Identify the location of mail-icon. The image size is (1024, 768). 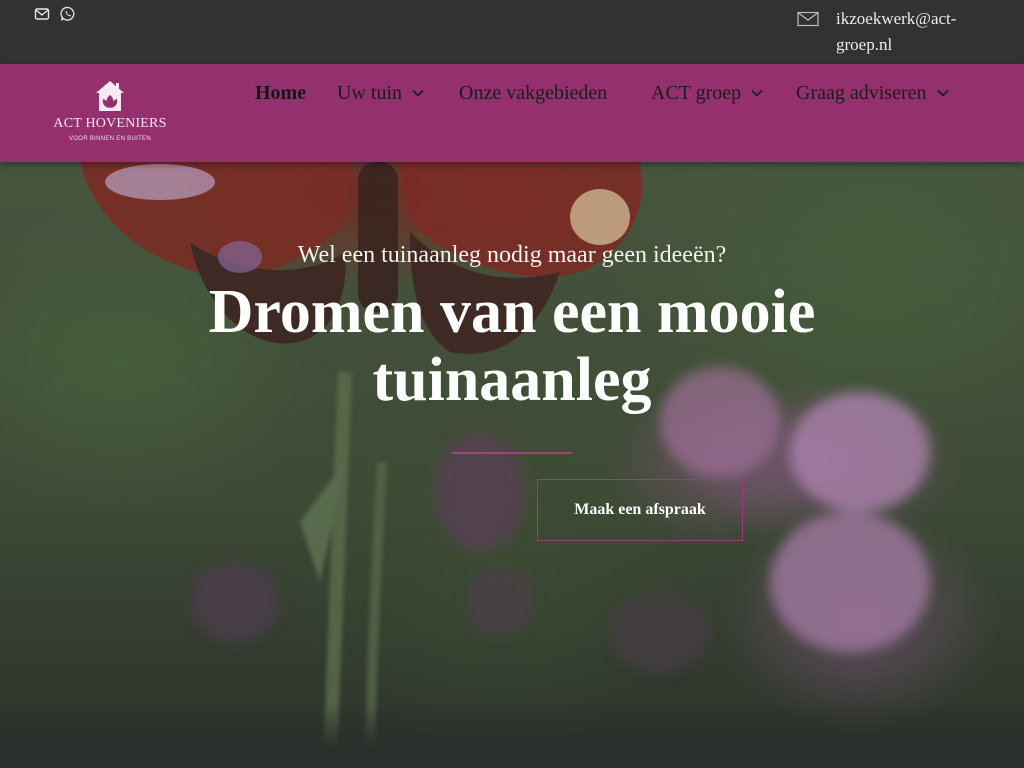
(42, 14).